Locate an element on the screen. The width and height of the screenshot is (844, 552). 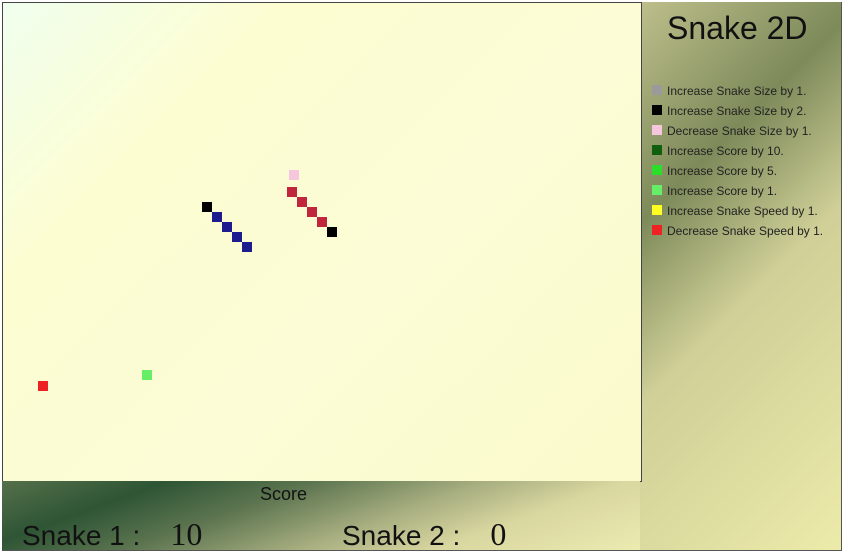
legend-item: Increase Snake Size by 1. is located at coordinates (736, 91).